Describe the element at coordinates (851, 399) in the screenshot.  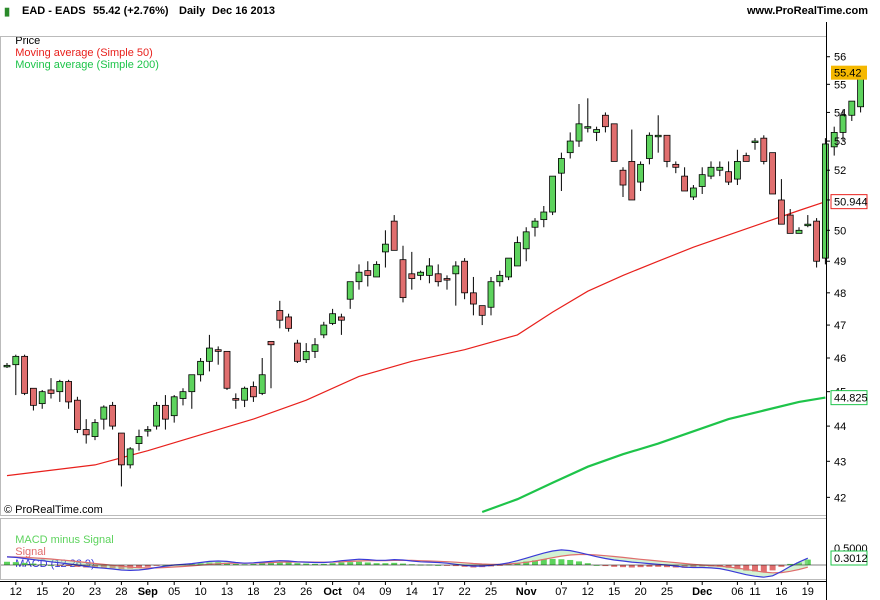
I see `ma200-tag: 44.825` at that location.